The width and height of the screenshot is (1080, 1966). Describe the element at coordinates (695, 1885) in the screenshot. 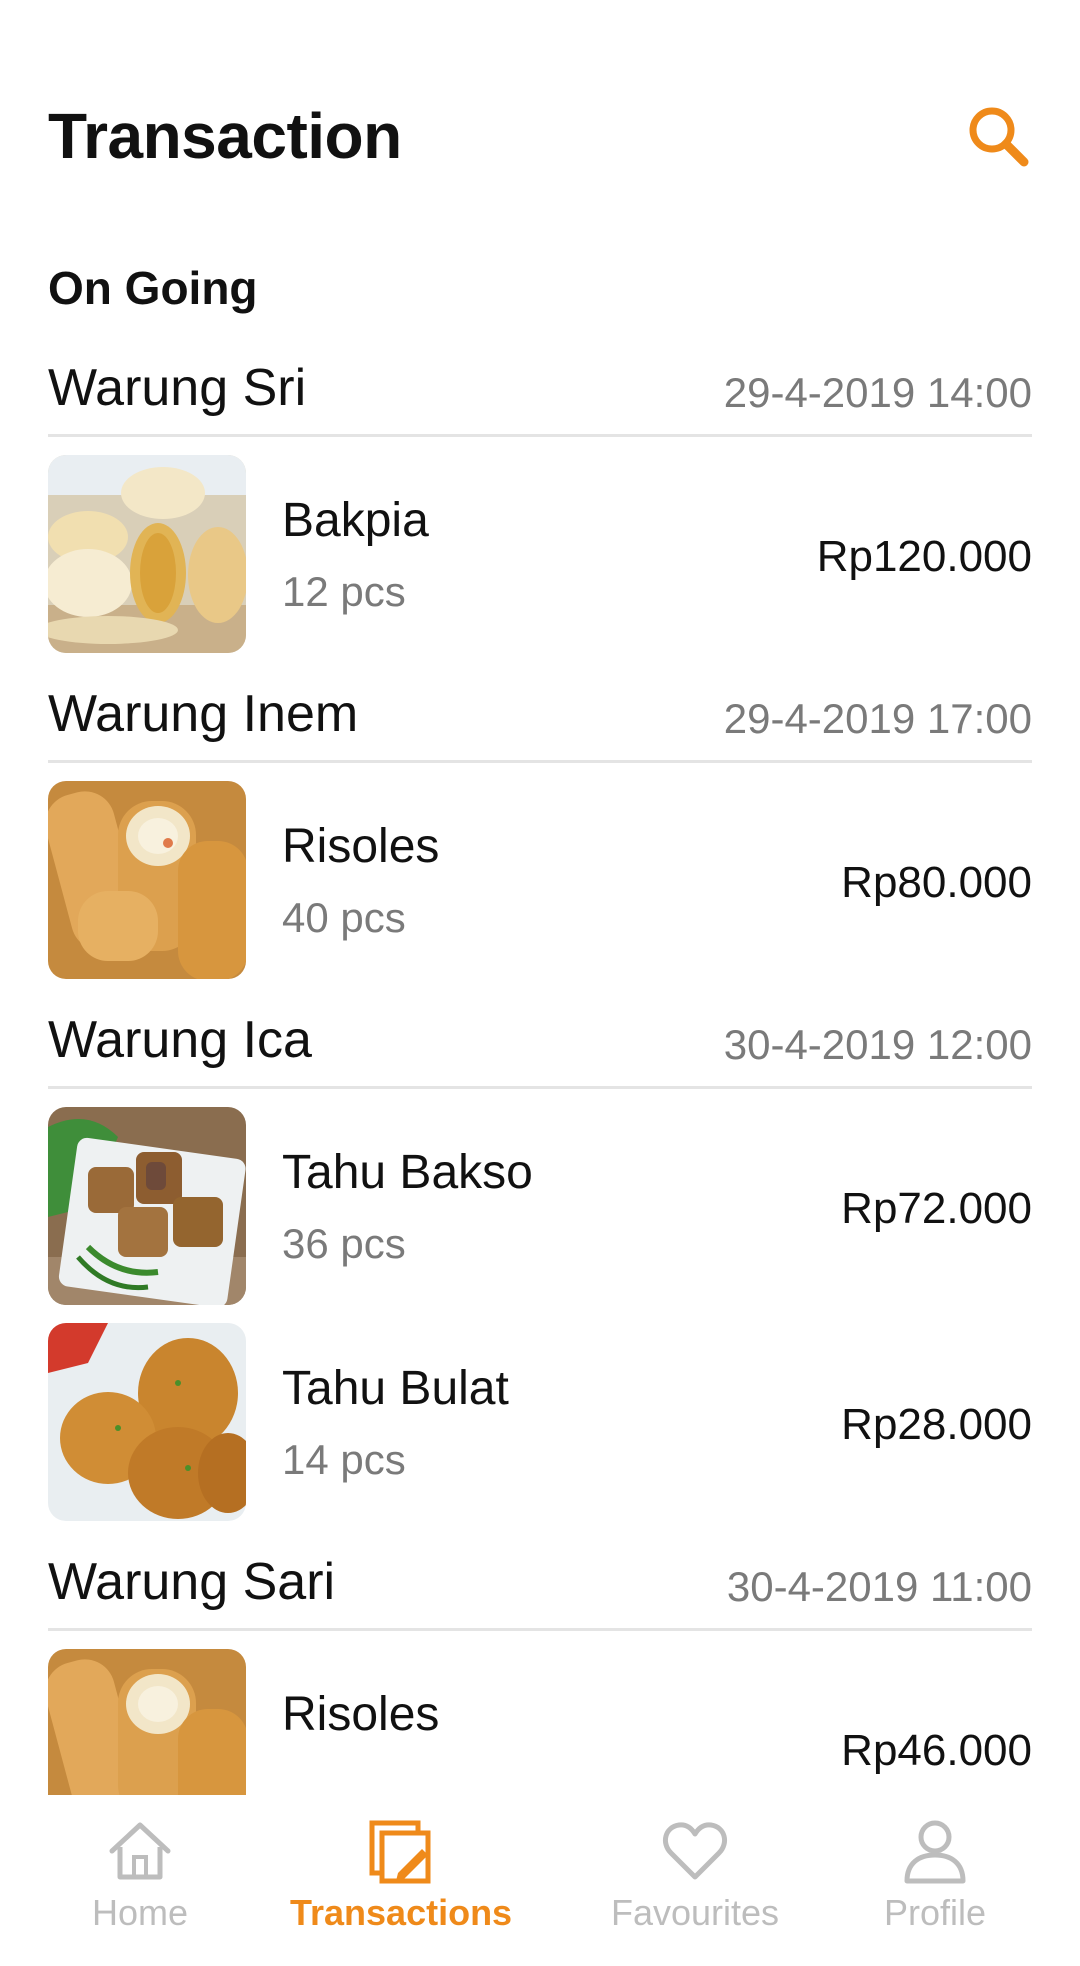

I see `nav-favourites: Favourites` at that location.